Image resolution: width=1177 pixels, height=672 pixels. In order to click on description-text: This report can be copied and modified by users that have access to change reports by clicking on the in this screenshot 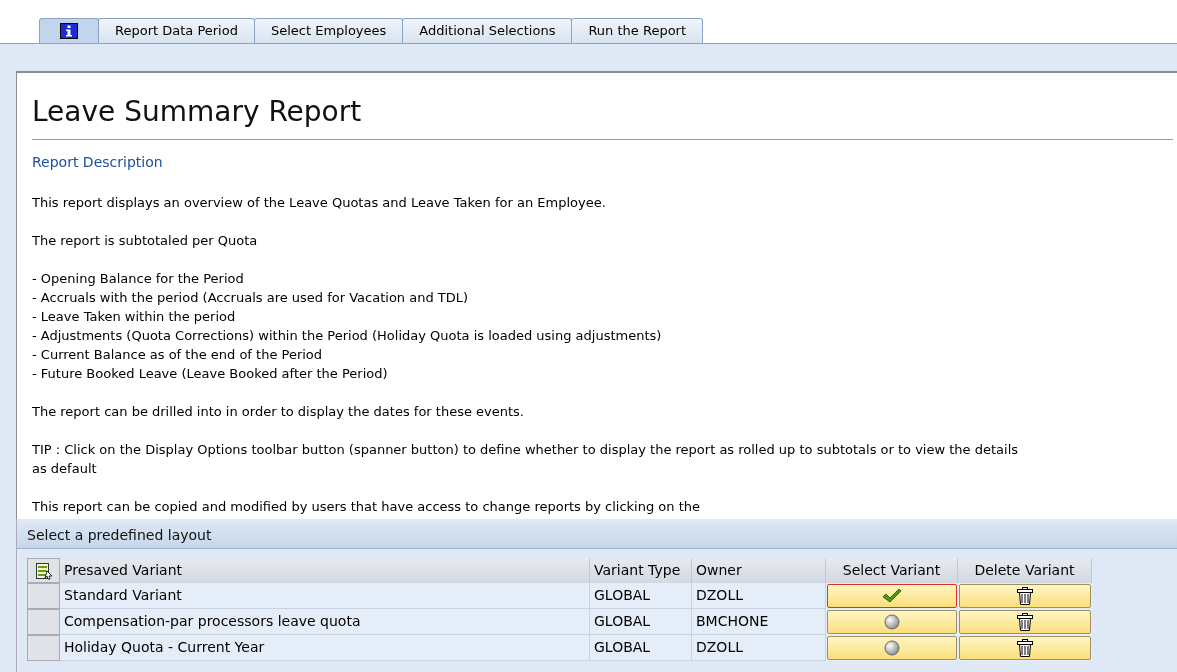, I will do `click(366, 507)`.